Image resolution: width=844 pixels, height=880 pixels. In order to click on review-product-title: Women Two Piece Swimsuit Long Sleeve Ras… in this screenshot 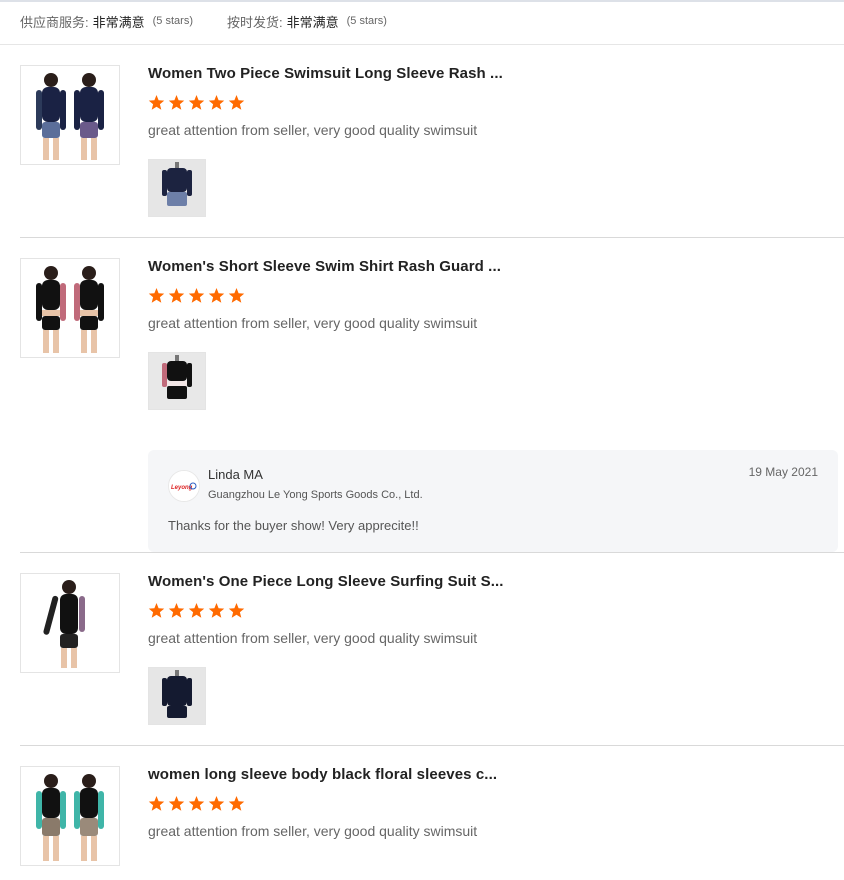, I will do `click(325, 73)`.